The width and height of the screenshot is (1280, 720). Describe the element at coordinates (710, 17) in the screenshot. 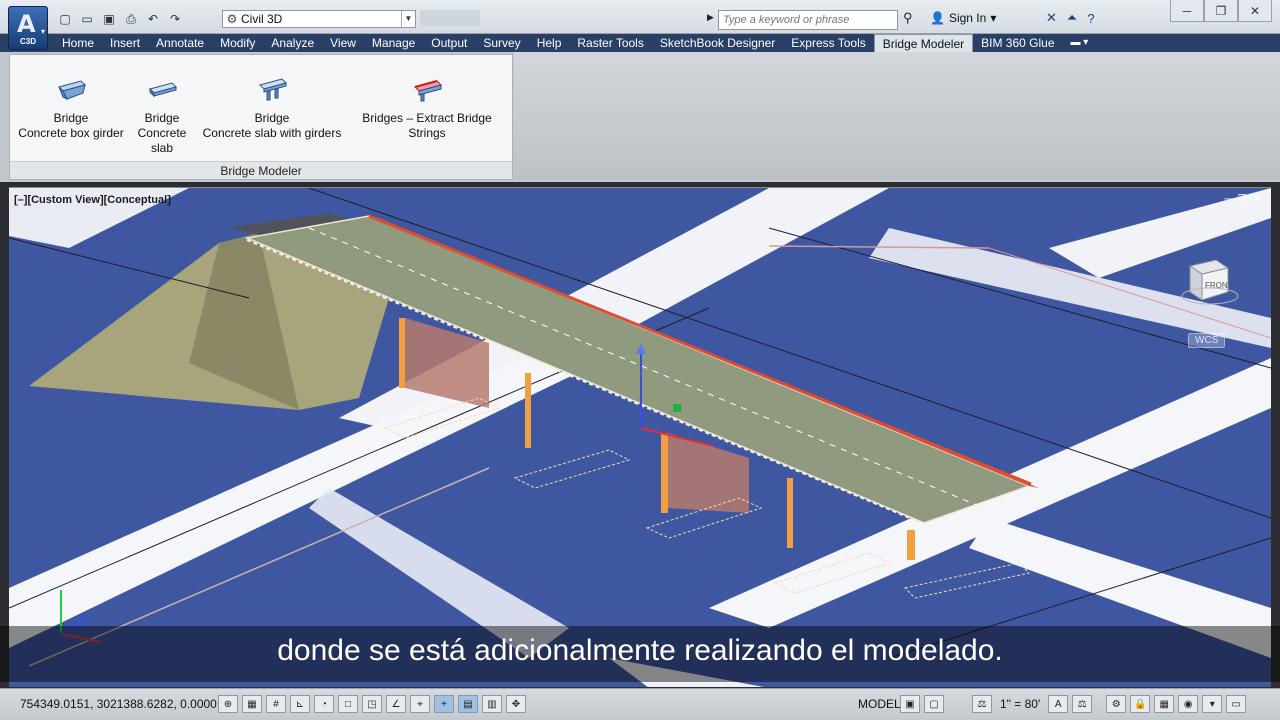

I see `expand-search-icon: ▶` at that location.